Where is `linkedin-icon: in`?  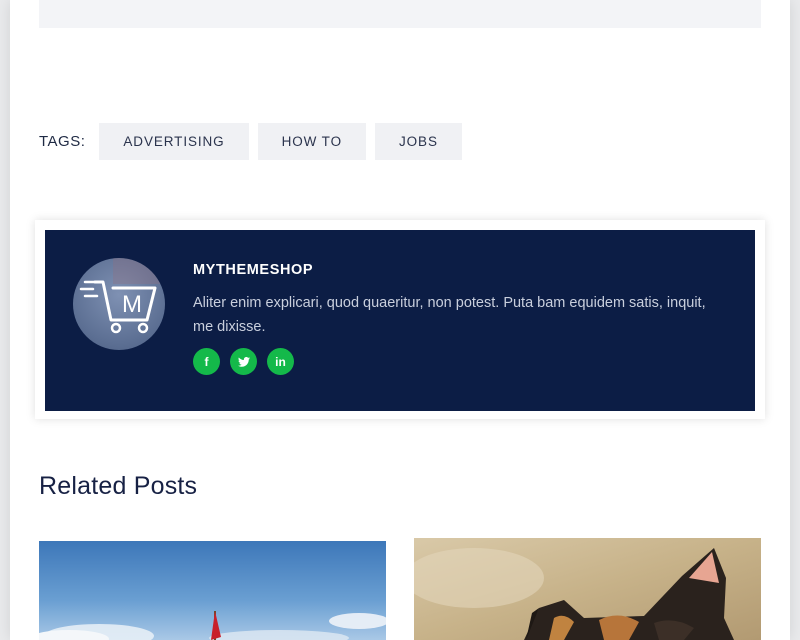
linkedin-icon: in is located at coordinates (280, 361).